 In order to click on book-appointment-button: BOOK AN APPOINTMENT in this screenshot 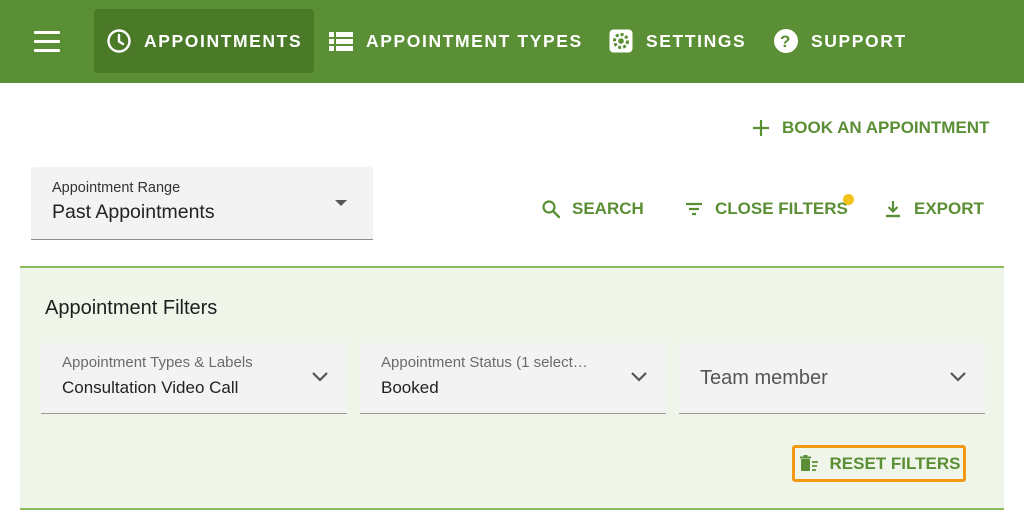, I will do `click(869, 128)`.